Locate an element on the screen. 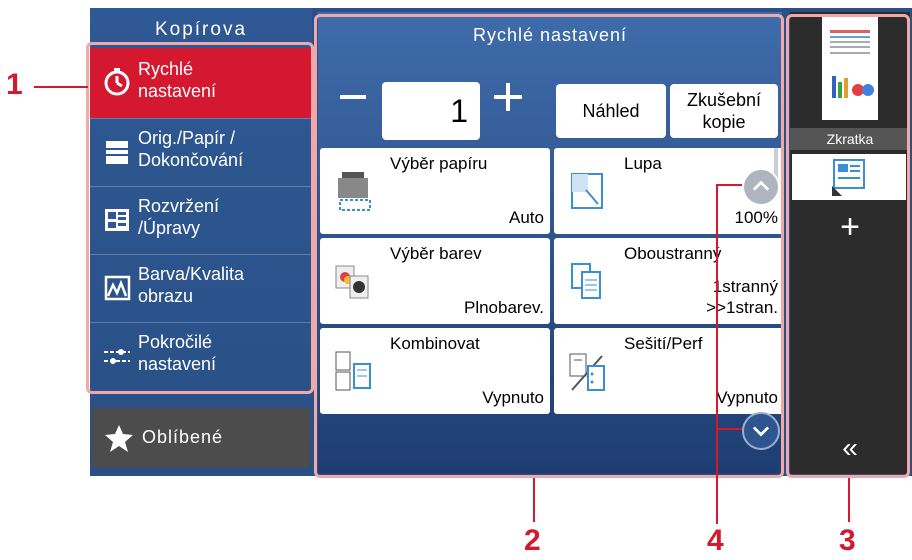 This screenshot has width=912, height=560. favorites-button: Oblíbené is located at coordinates (201, 438).